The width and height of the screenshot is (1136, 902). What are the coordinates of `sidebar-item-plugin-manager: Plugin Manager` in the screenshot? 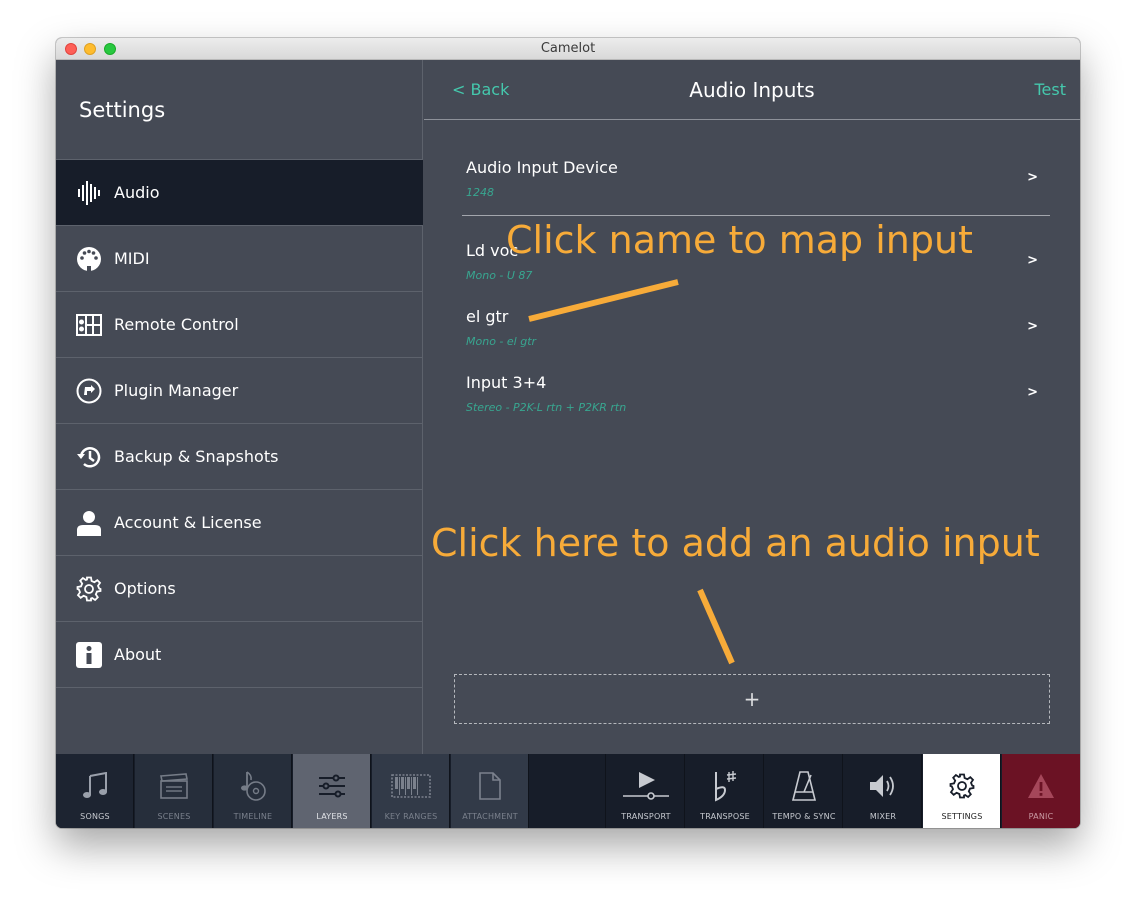 It's located at (239, 391).